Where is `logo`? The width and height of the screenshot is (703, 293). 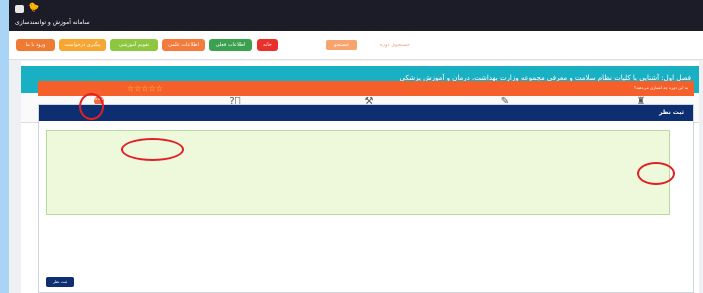 logo is located at coordinates (19, 9).